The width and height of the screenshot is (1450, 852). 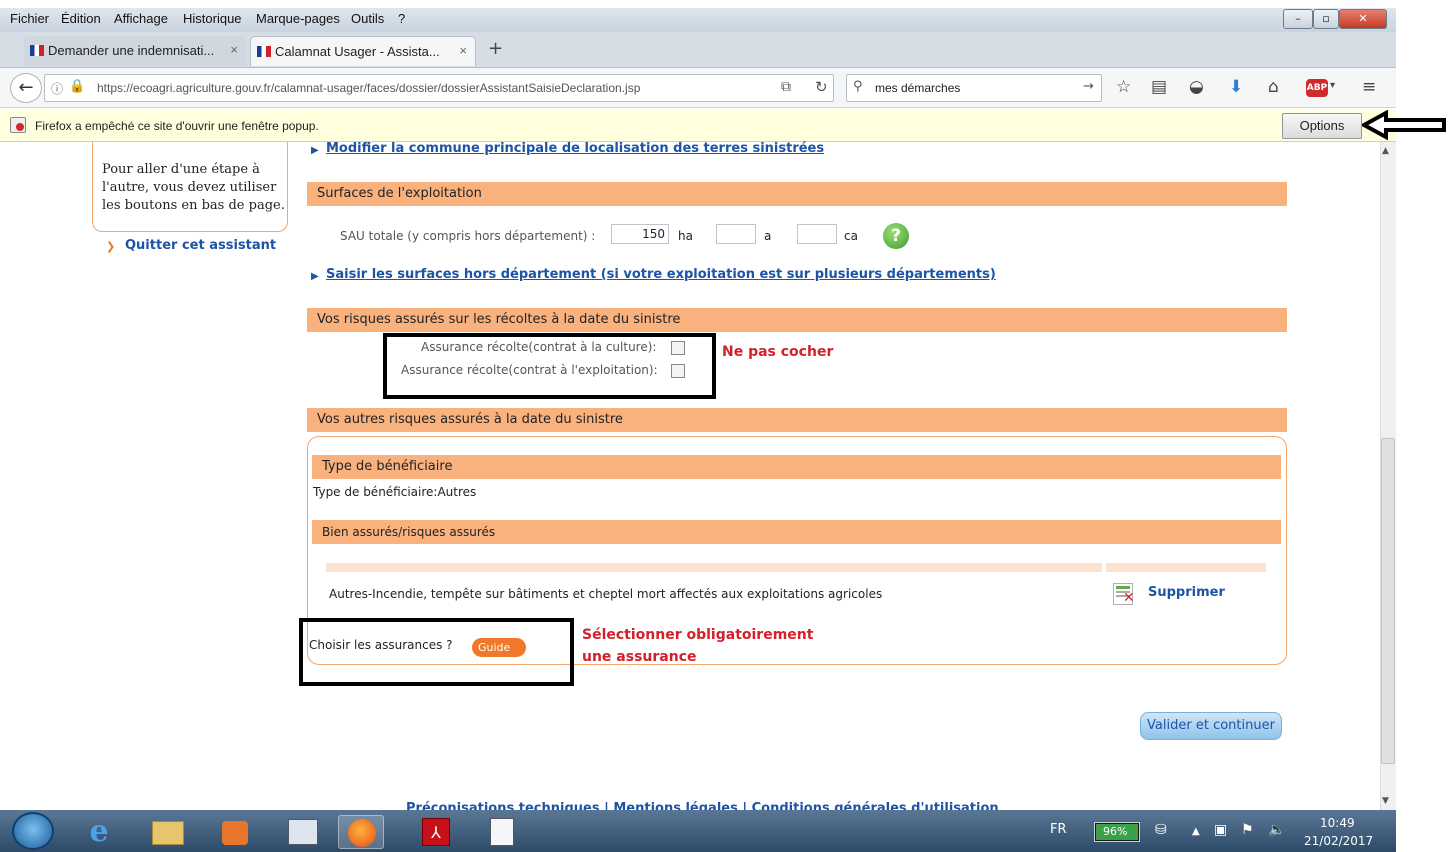 What do you see at coordinates (1186, 592) in the screenshot?
I see `supprimer-link: Supprimer` at bounding box center [1186, 592].